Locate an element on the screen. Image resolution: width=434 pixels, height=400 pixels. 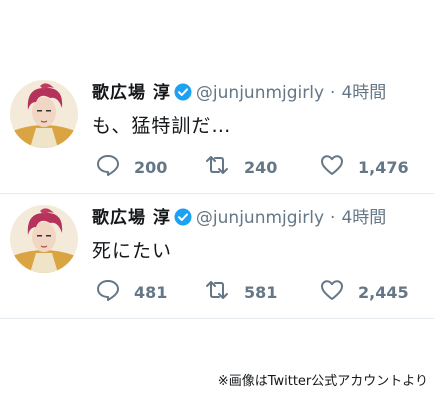
like-count: 2,445 is located at coordinates (383, 292).